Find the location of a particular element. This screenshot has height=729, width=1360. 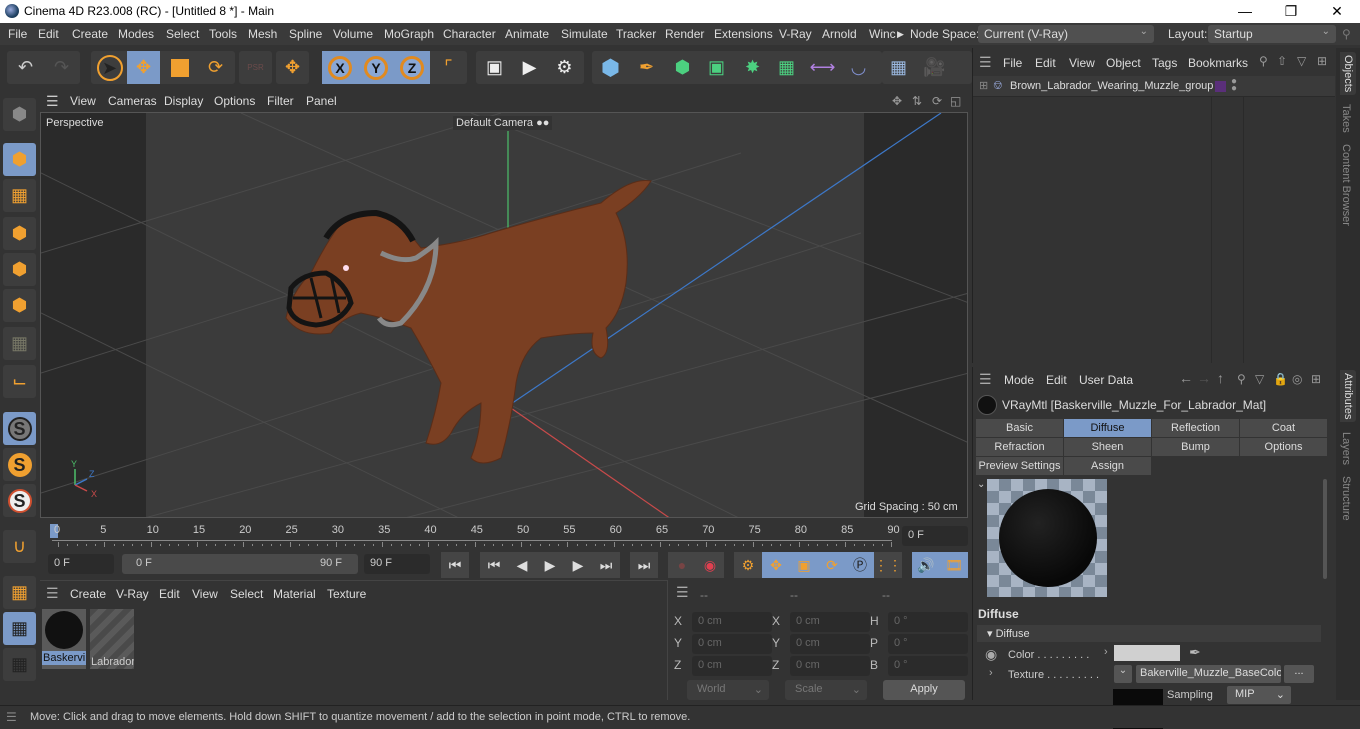

obj-menu-bookmarks: Bookmarks is located at coordinates (1218, 63).